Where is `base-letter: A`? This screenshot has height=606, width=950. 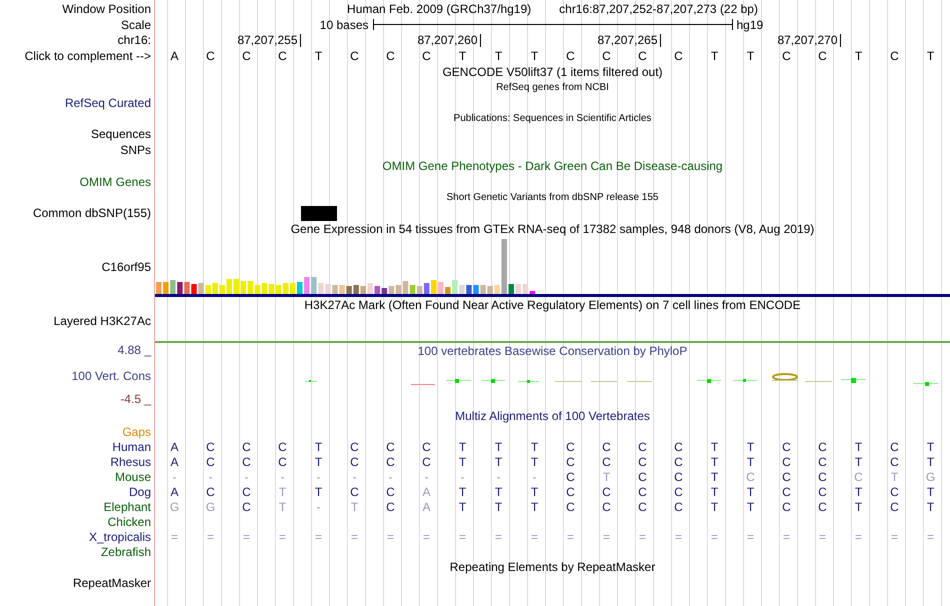
base-letter: A is located at coordinates (174, 56).